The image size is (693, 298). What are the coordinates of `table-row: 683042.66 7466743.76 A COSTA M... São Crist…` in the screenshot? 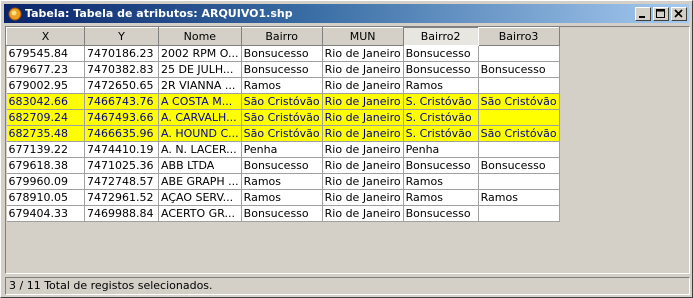 It's located at (283, 101).